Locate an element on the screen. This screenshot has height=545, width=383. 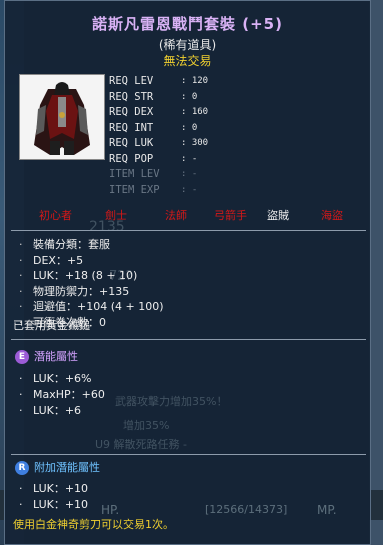
job-label: 初心者 is located at coordinates (55, 215).